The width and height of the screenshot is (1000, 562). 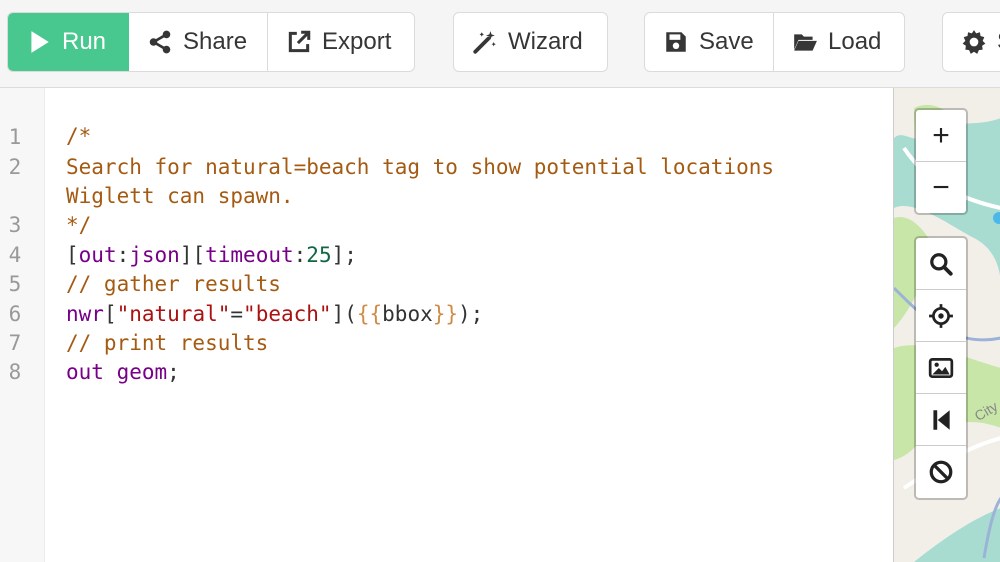 What do you see at coordinates (676, 42) in the screenshot?
I see `floppy-disk-icon` at bounding box center [676, 42].